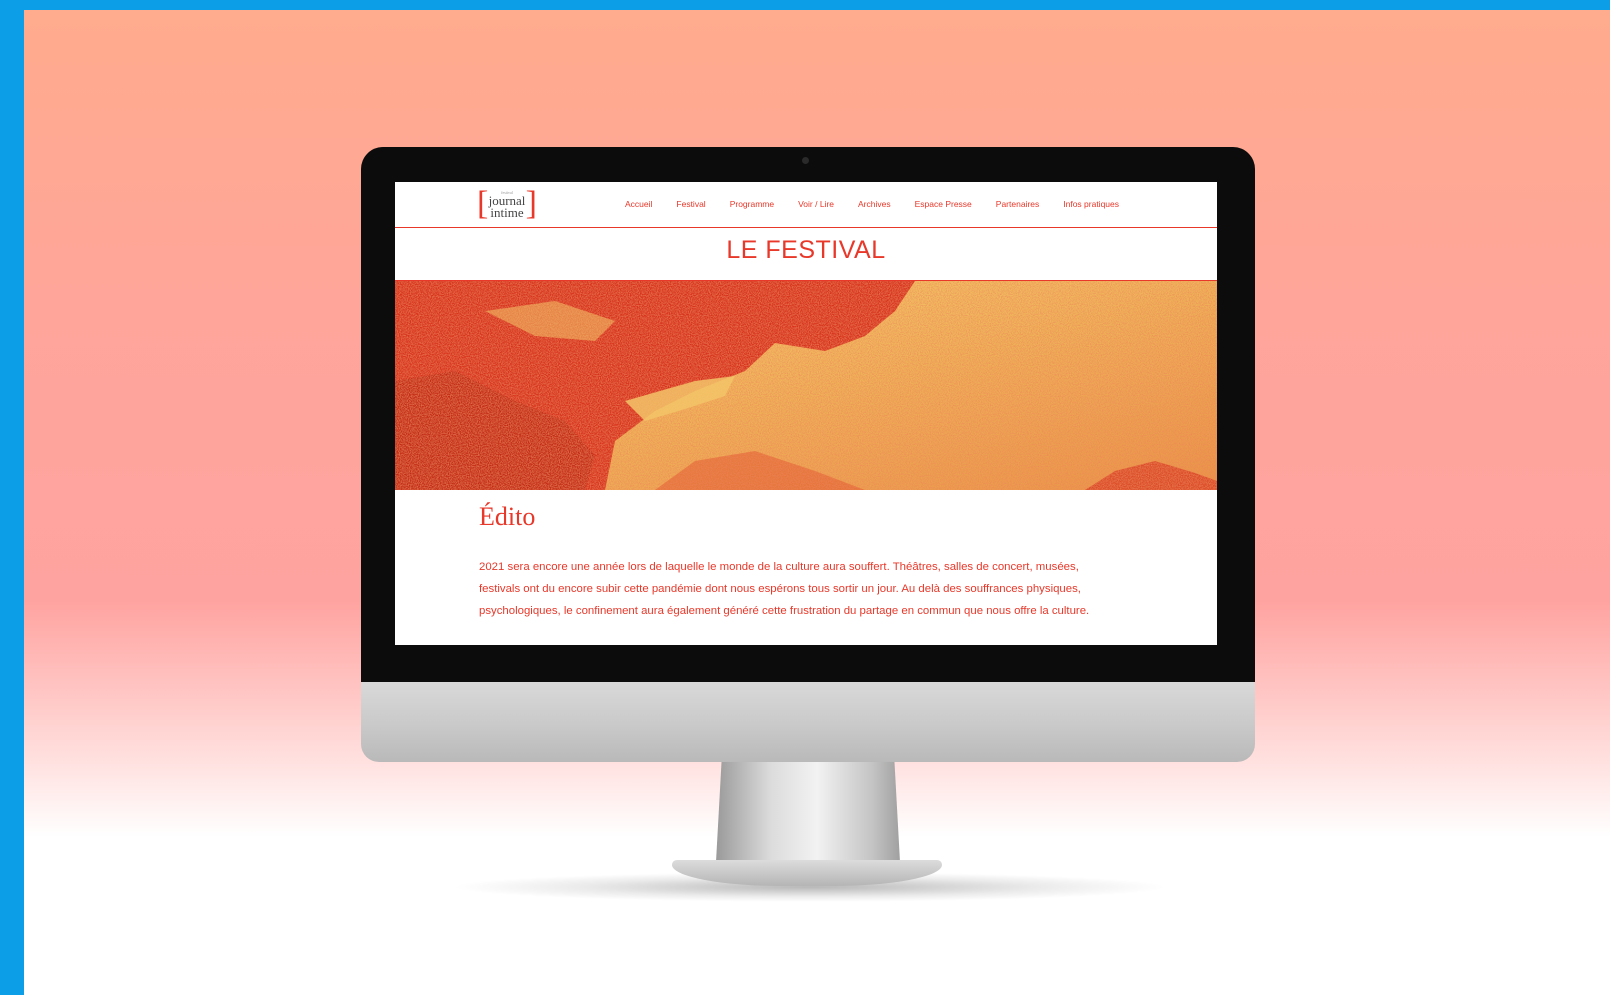 The width and height of the screenshot is (1610, 995). I want to click on edito-heading: Édito, so click(507, 516).